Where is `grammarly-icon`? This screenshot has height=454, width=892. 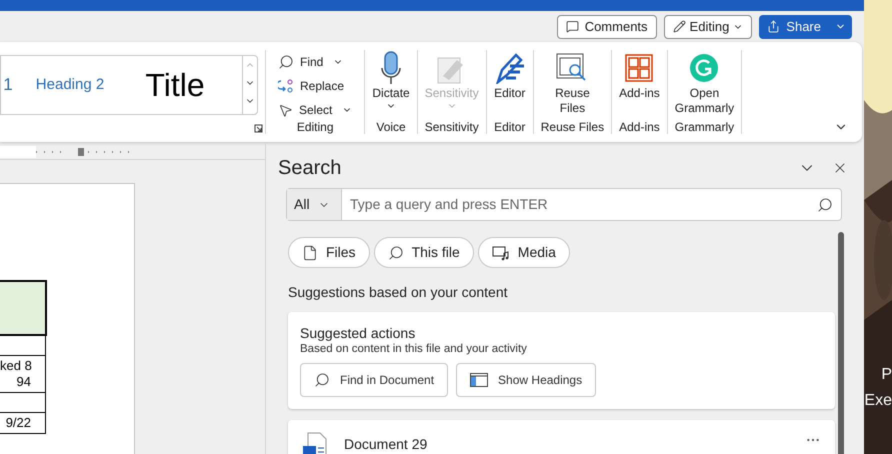 grammarly-icon is located at coordinates (704, 68).